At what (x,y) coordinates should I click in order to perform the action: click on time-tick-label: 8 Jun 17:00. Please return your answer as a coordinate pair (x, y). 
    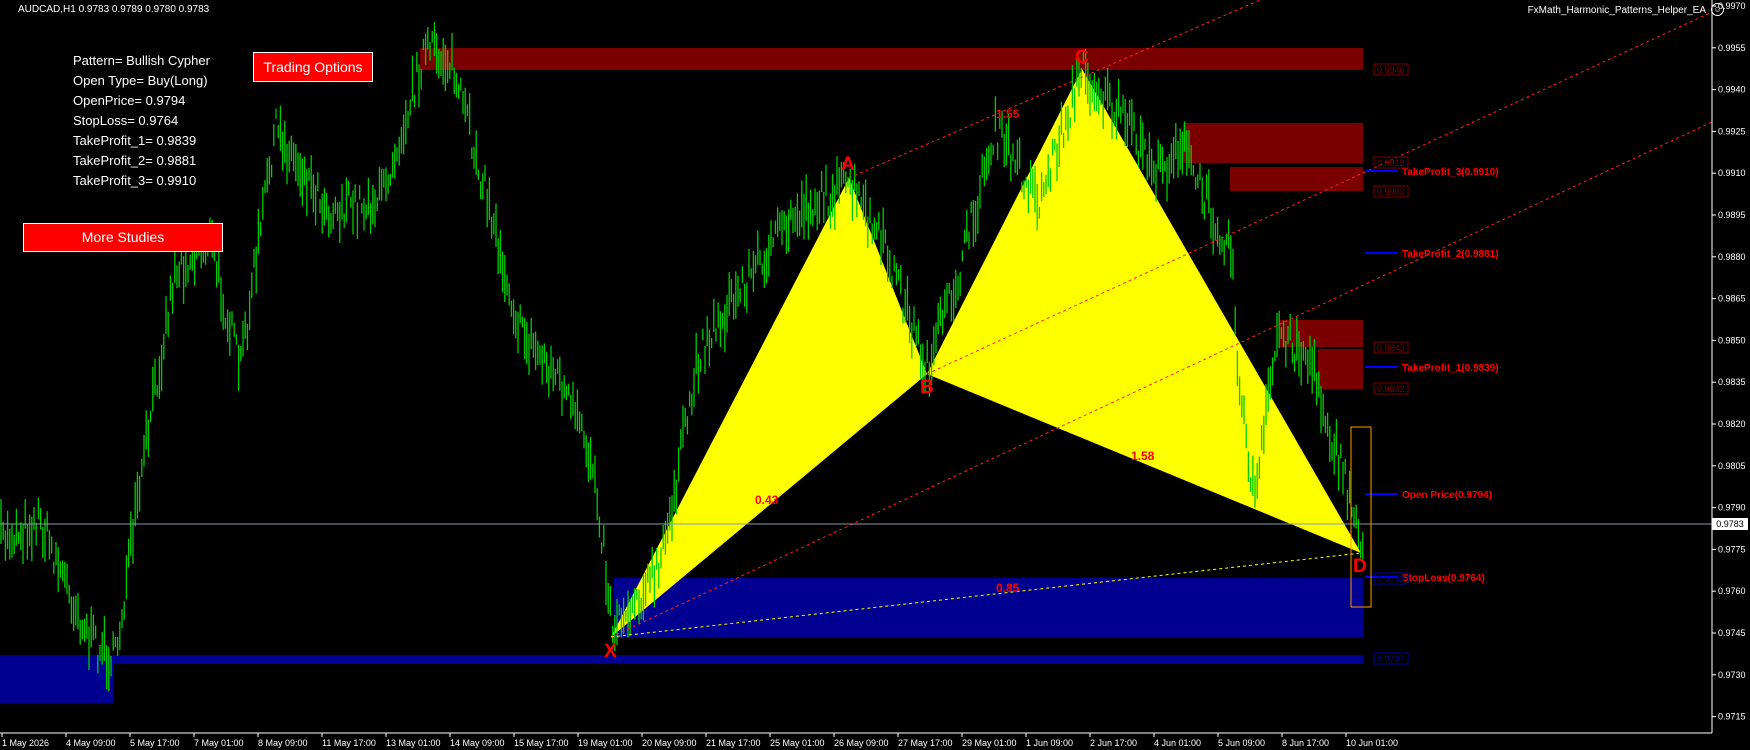
    Looking at the image, I should click on (1305, 743).